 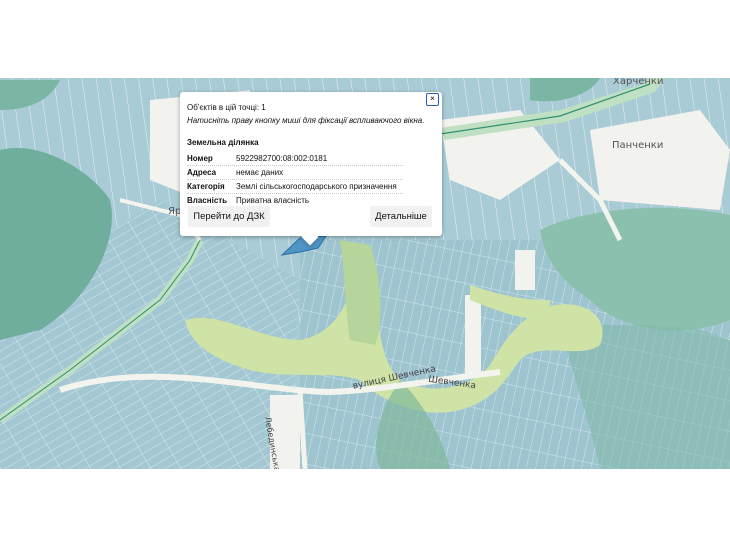 What do you see at coordinates (316, 186) in the screenshot?
I see `field-value: Землі сільськогосподарського призначення` at bounding box center [316, 186].